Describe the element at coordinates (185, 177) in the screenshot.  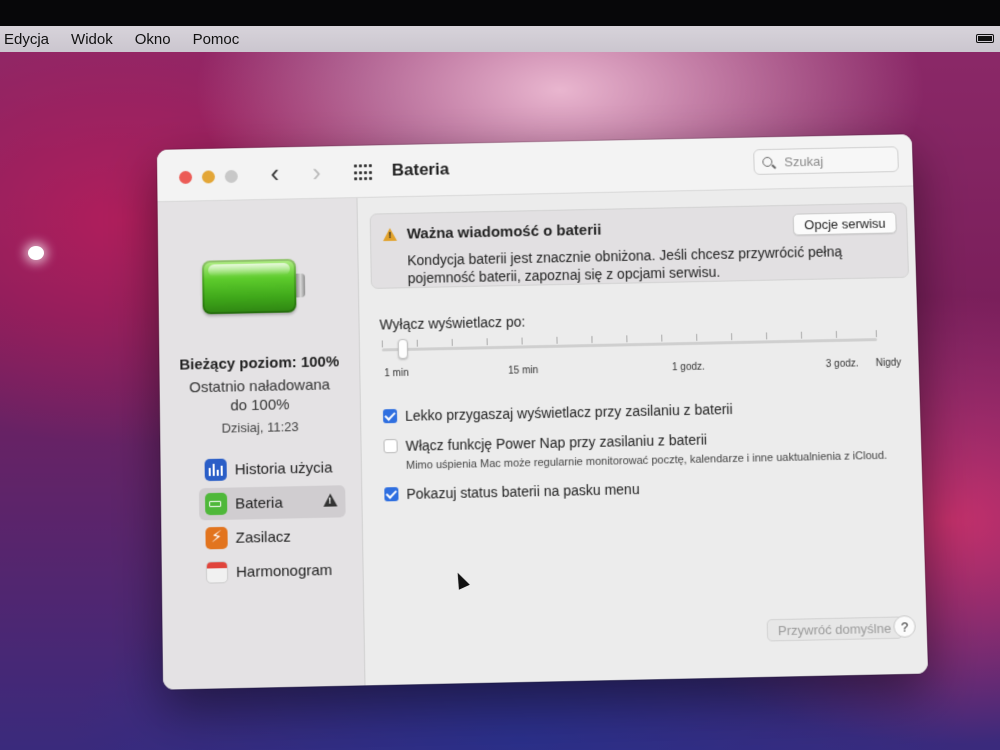
I see `close-button` at that location.